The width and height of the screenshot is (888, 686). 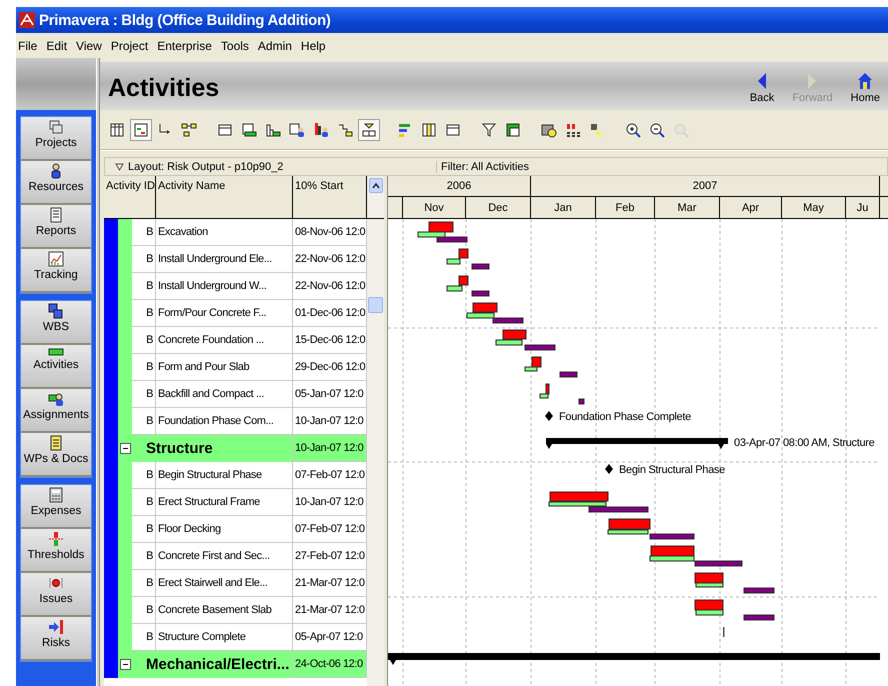 I want to click on window-icon, so click(x=225, y=130).